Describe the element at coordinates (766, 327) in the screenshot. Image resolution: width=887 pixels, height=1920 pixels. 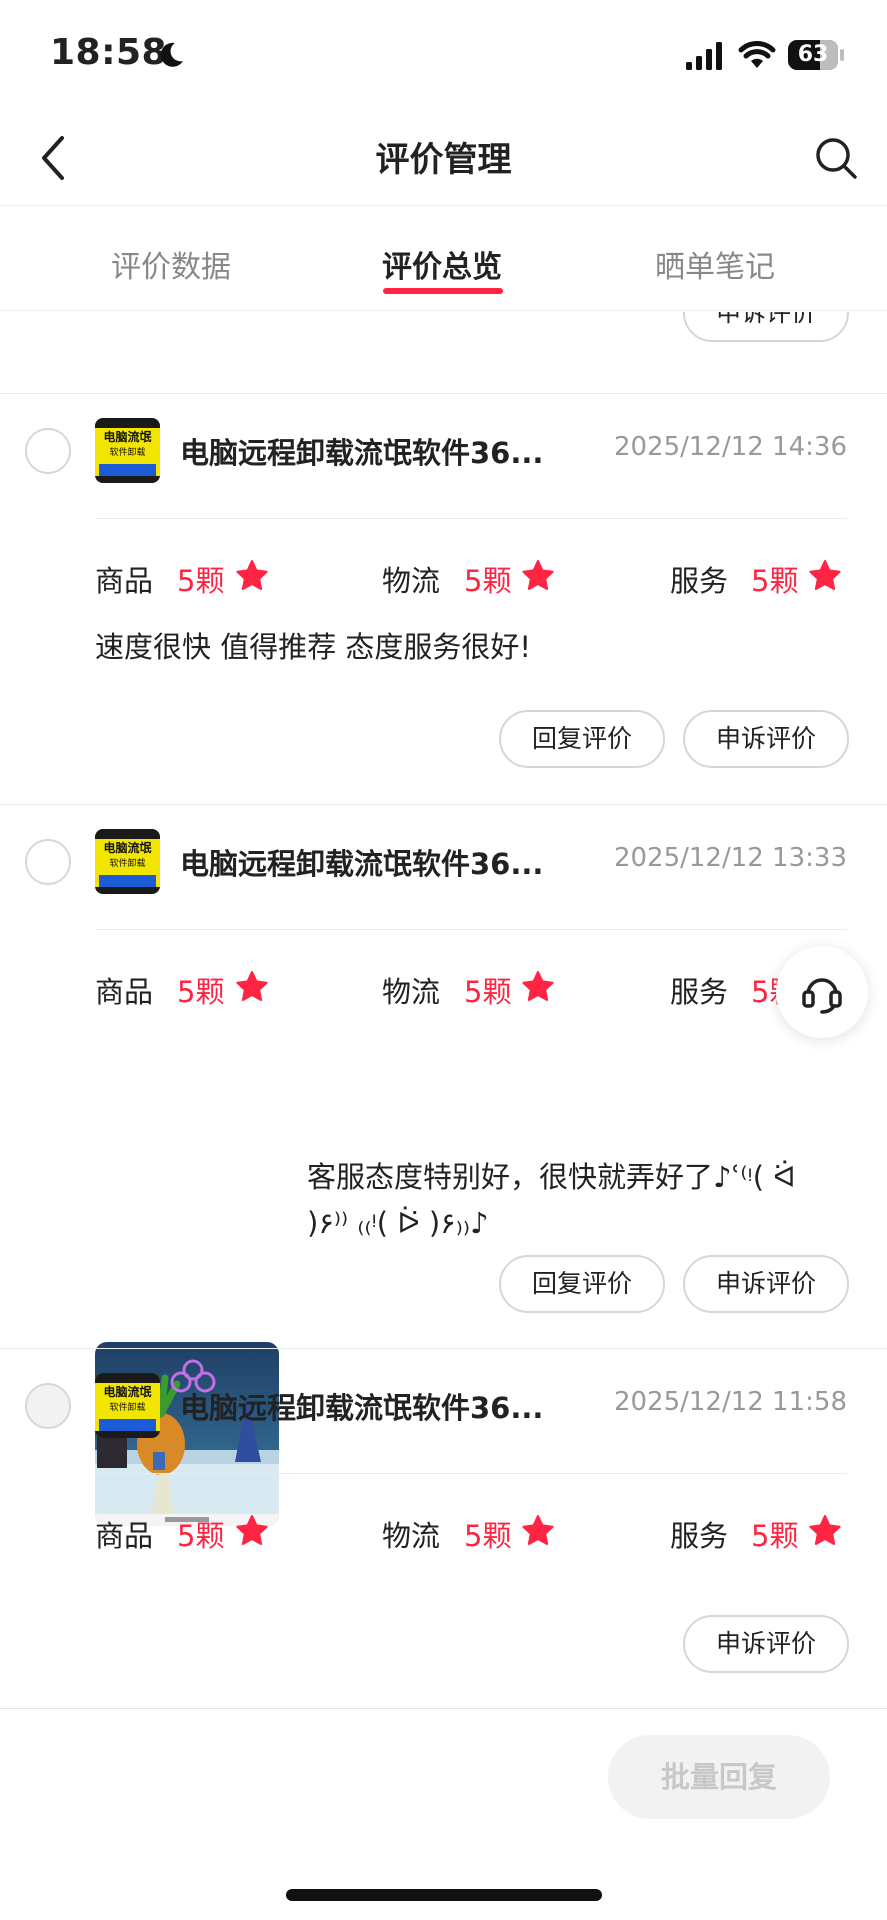
I see `appeal-button-partial: 申诉评价` at that location.